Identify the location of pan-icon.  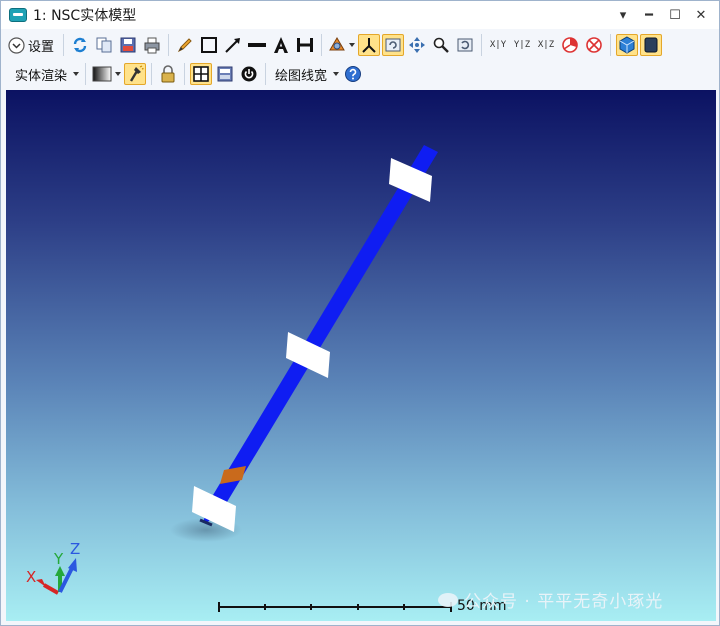
(417, 45).